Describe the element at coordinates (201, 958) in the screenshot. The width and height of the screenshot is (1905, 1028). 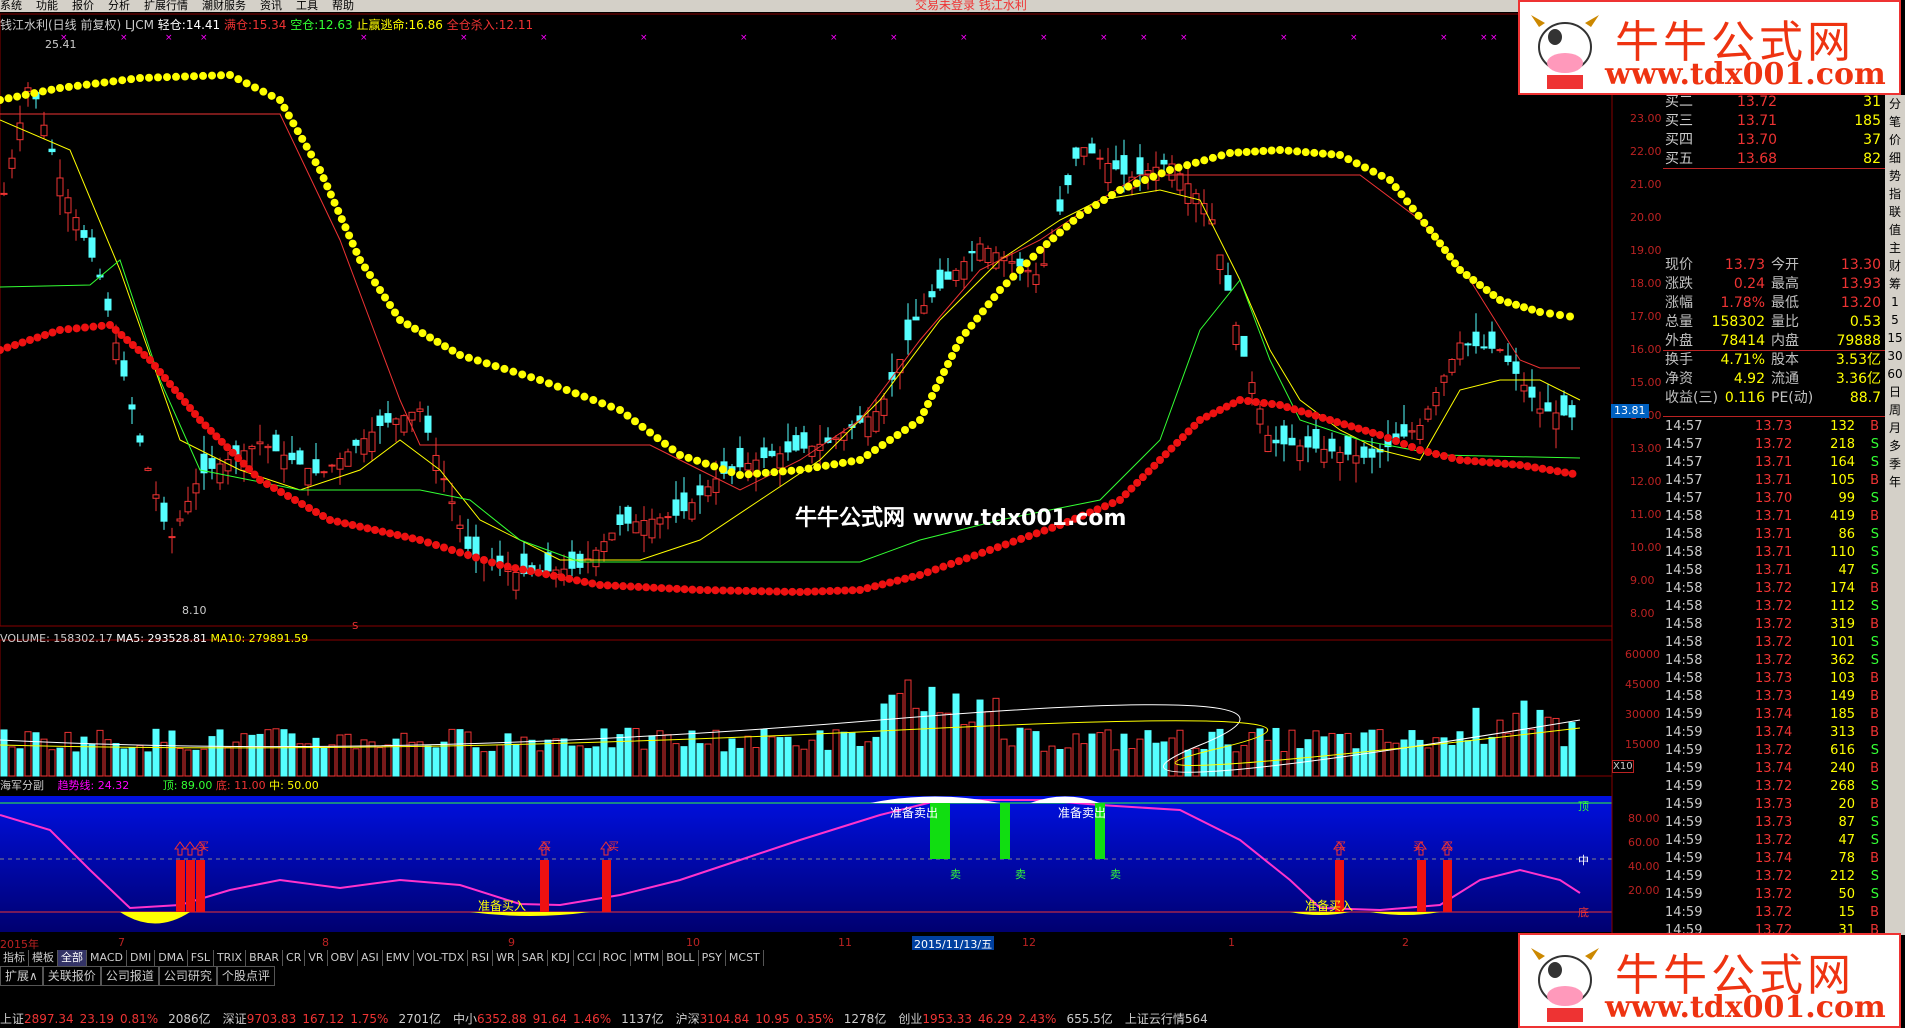
I see `indicator-tab: FSL` at that location.